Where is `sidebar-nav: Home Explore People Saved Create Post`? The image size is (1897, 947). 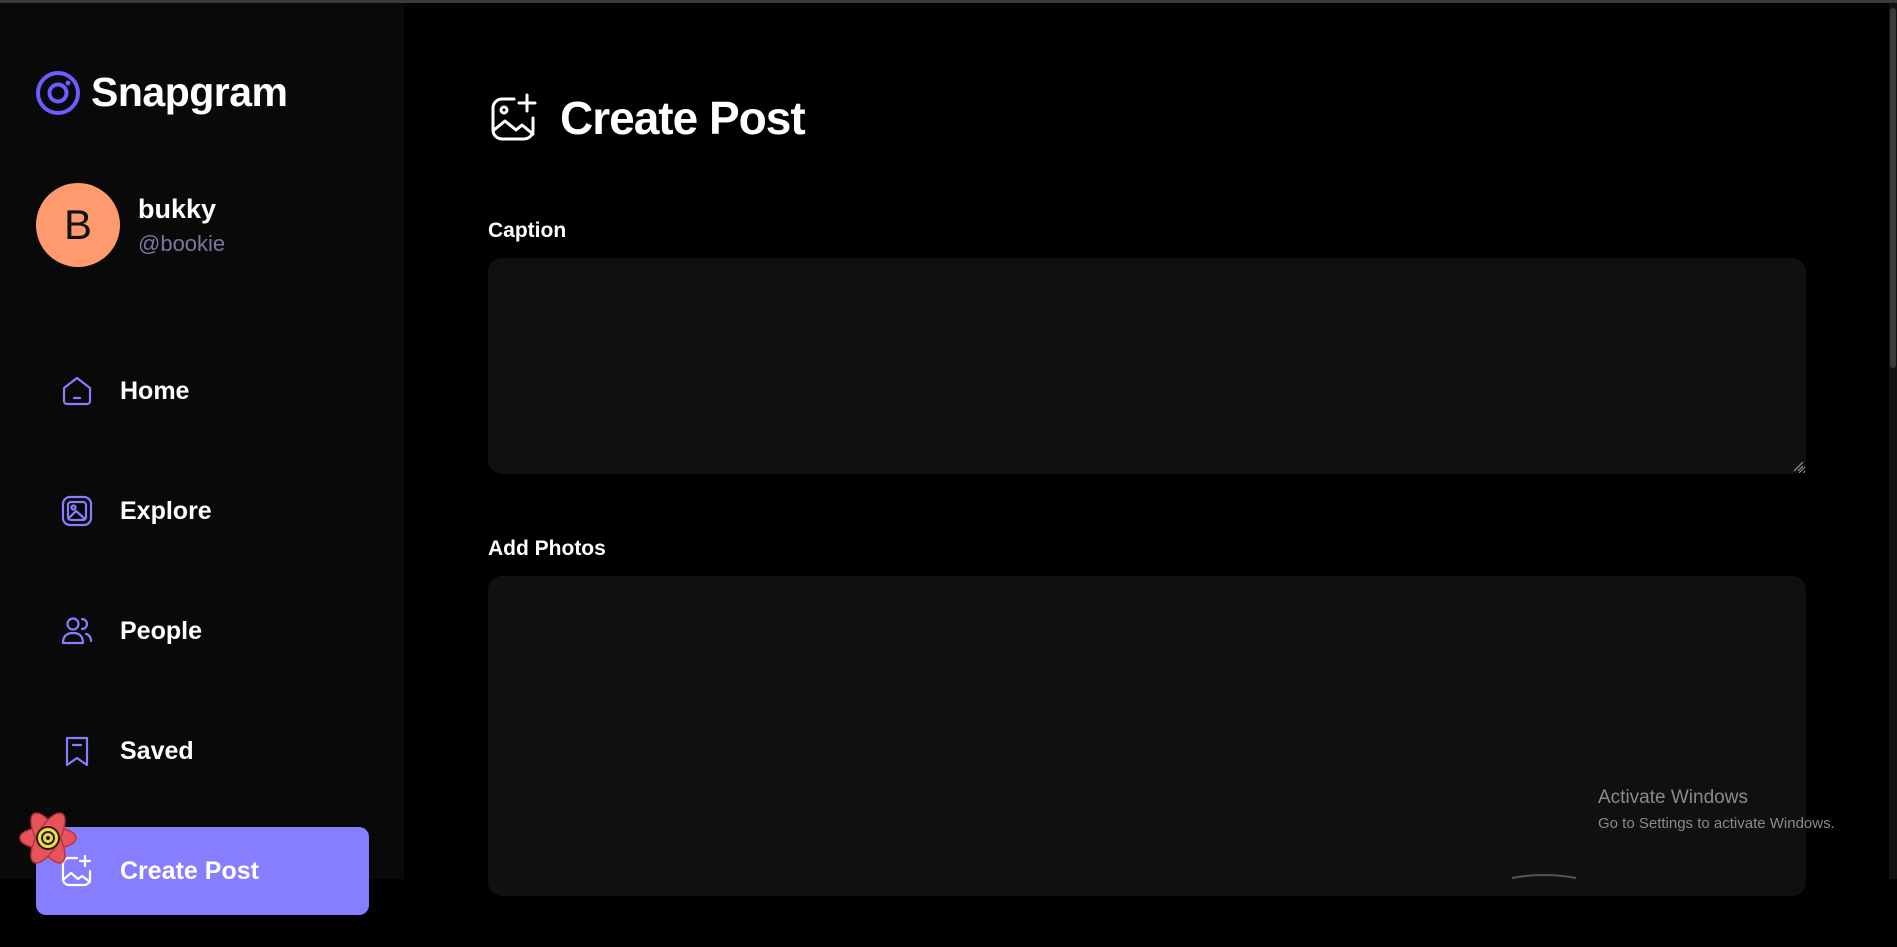 sidebar-nav: Home Explore People Saved Create Post is located at coordinates (202, 647).